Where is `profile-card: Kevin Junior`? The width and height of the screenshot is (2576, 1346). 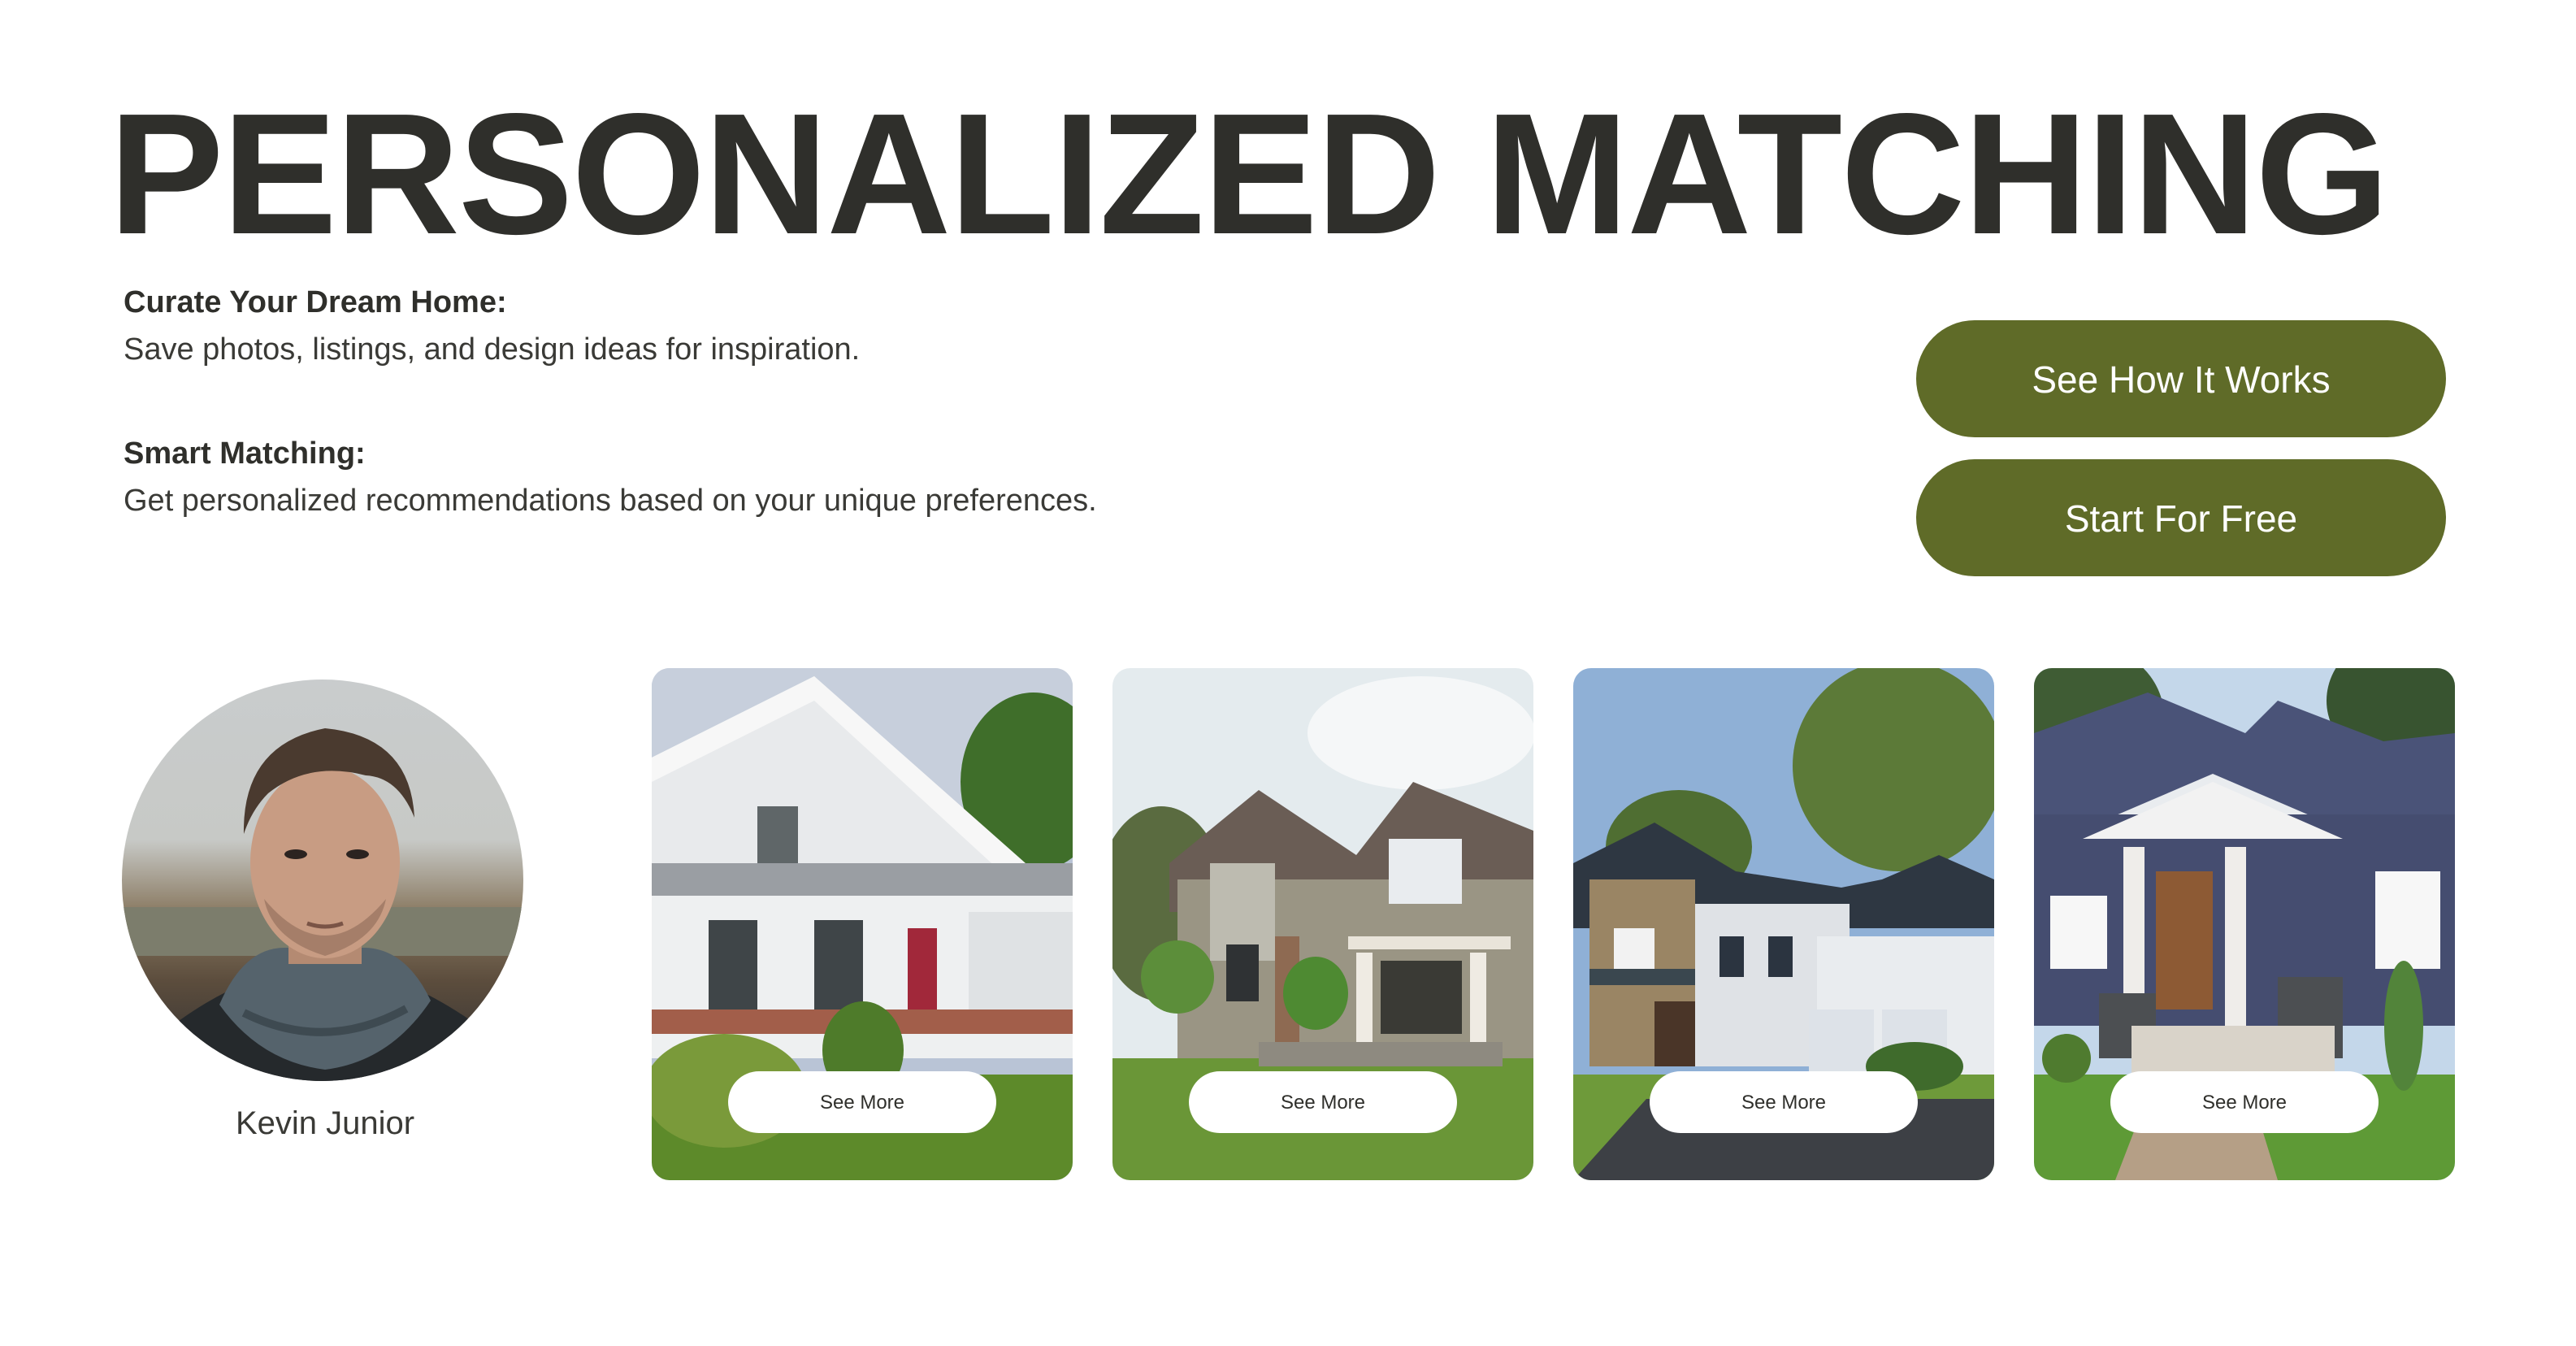 profile-card: Kevin Junior is located at coordinates (325, 911).